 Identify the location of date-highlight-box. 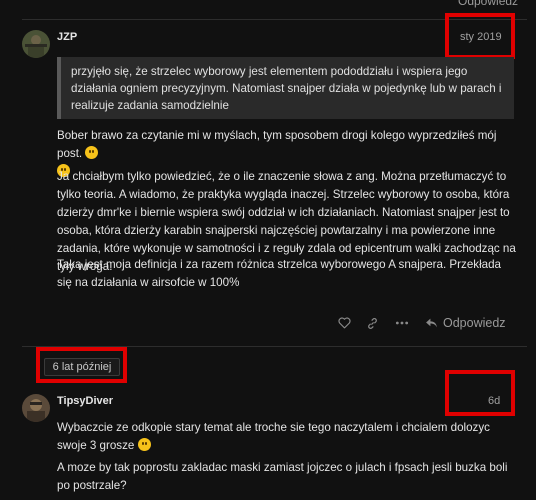
(480, 393).